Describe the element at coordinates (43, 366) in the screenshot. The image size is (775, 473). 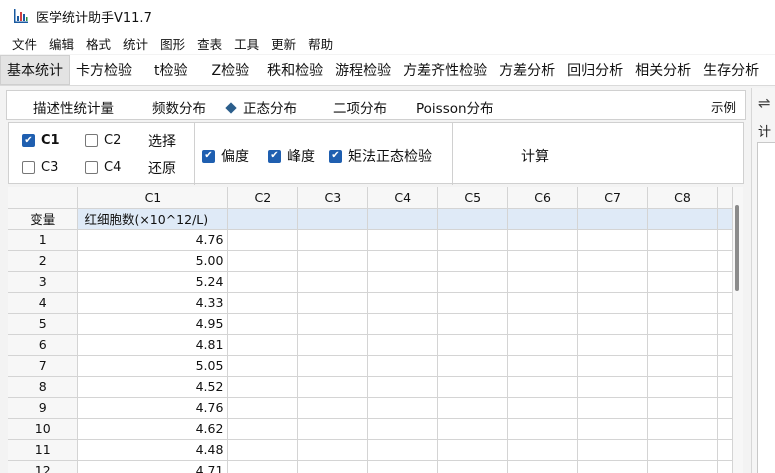
I see `row-number: 7` at that location.